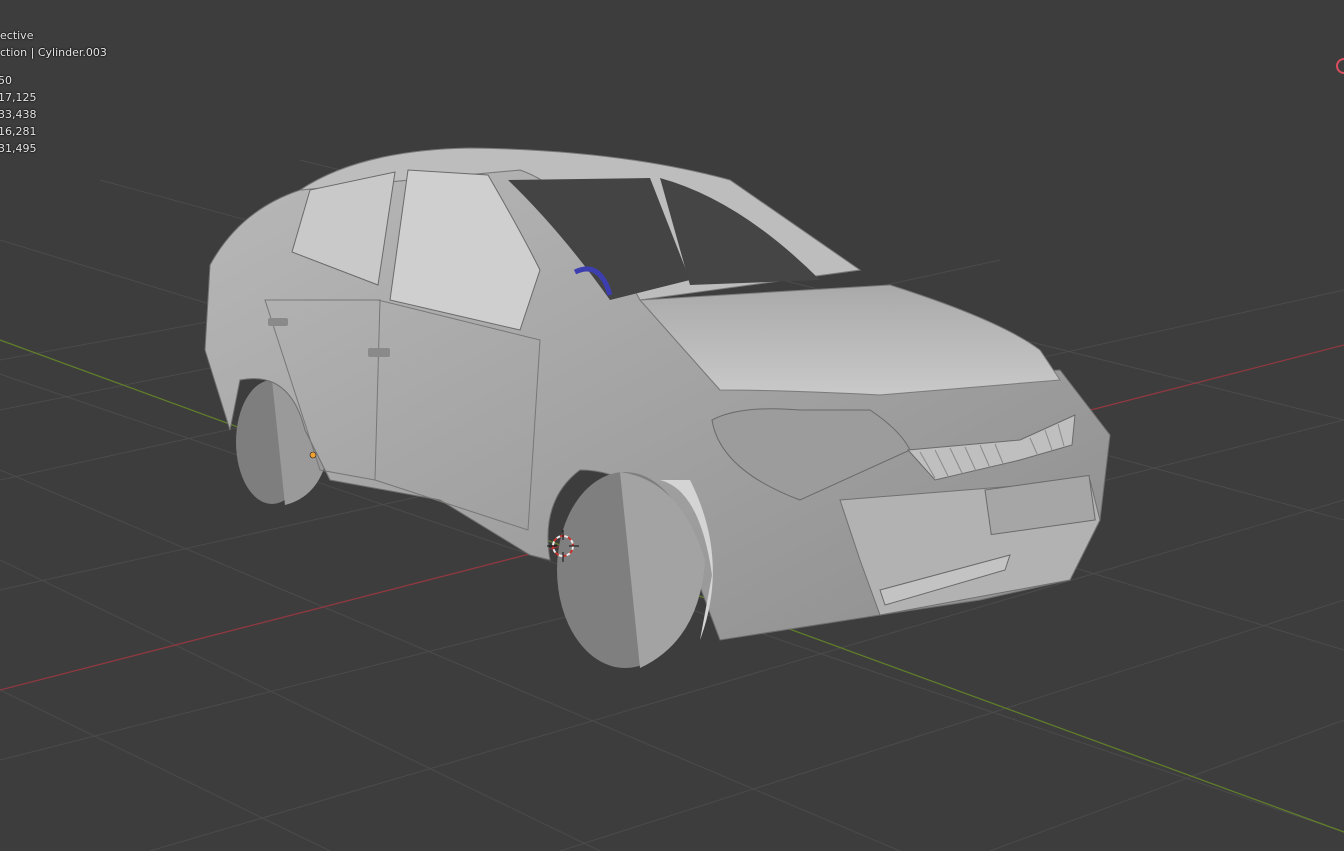 This screenshot has width=1344, height=851. What do you see at coordinates (313, 455) in the screenshot?
I see `origin-point-icon` at bounding box center [313, 455].